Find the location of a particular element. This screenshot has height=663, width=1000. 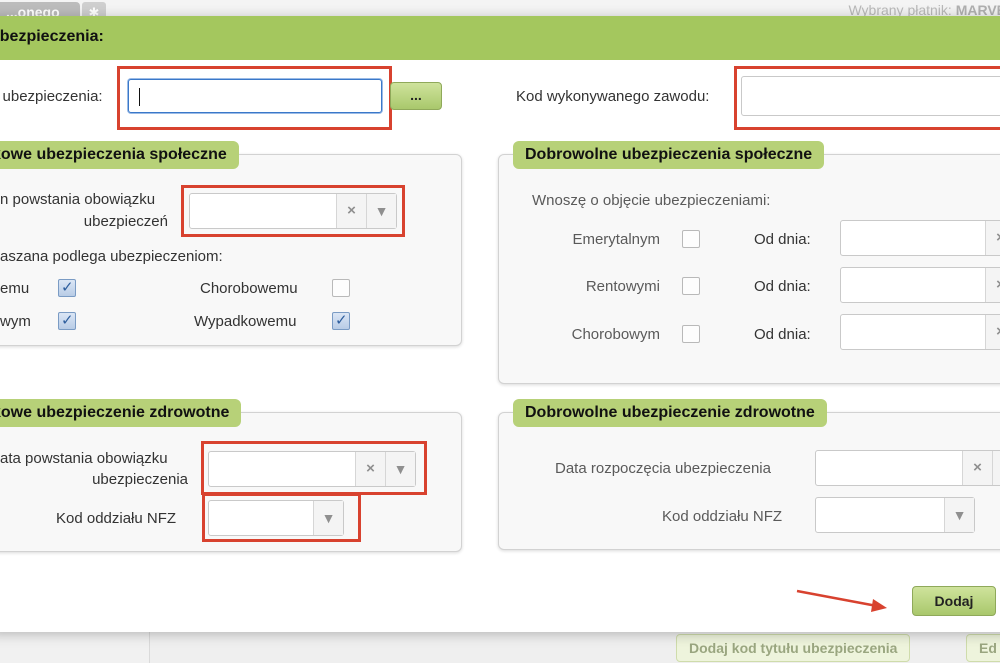

voluntary-pension-checkbox is located at coordinates (691, 239).